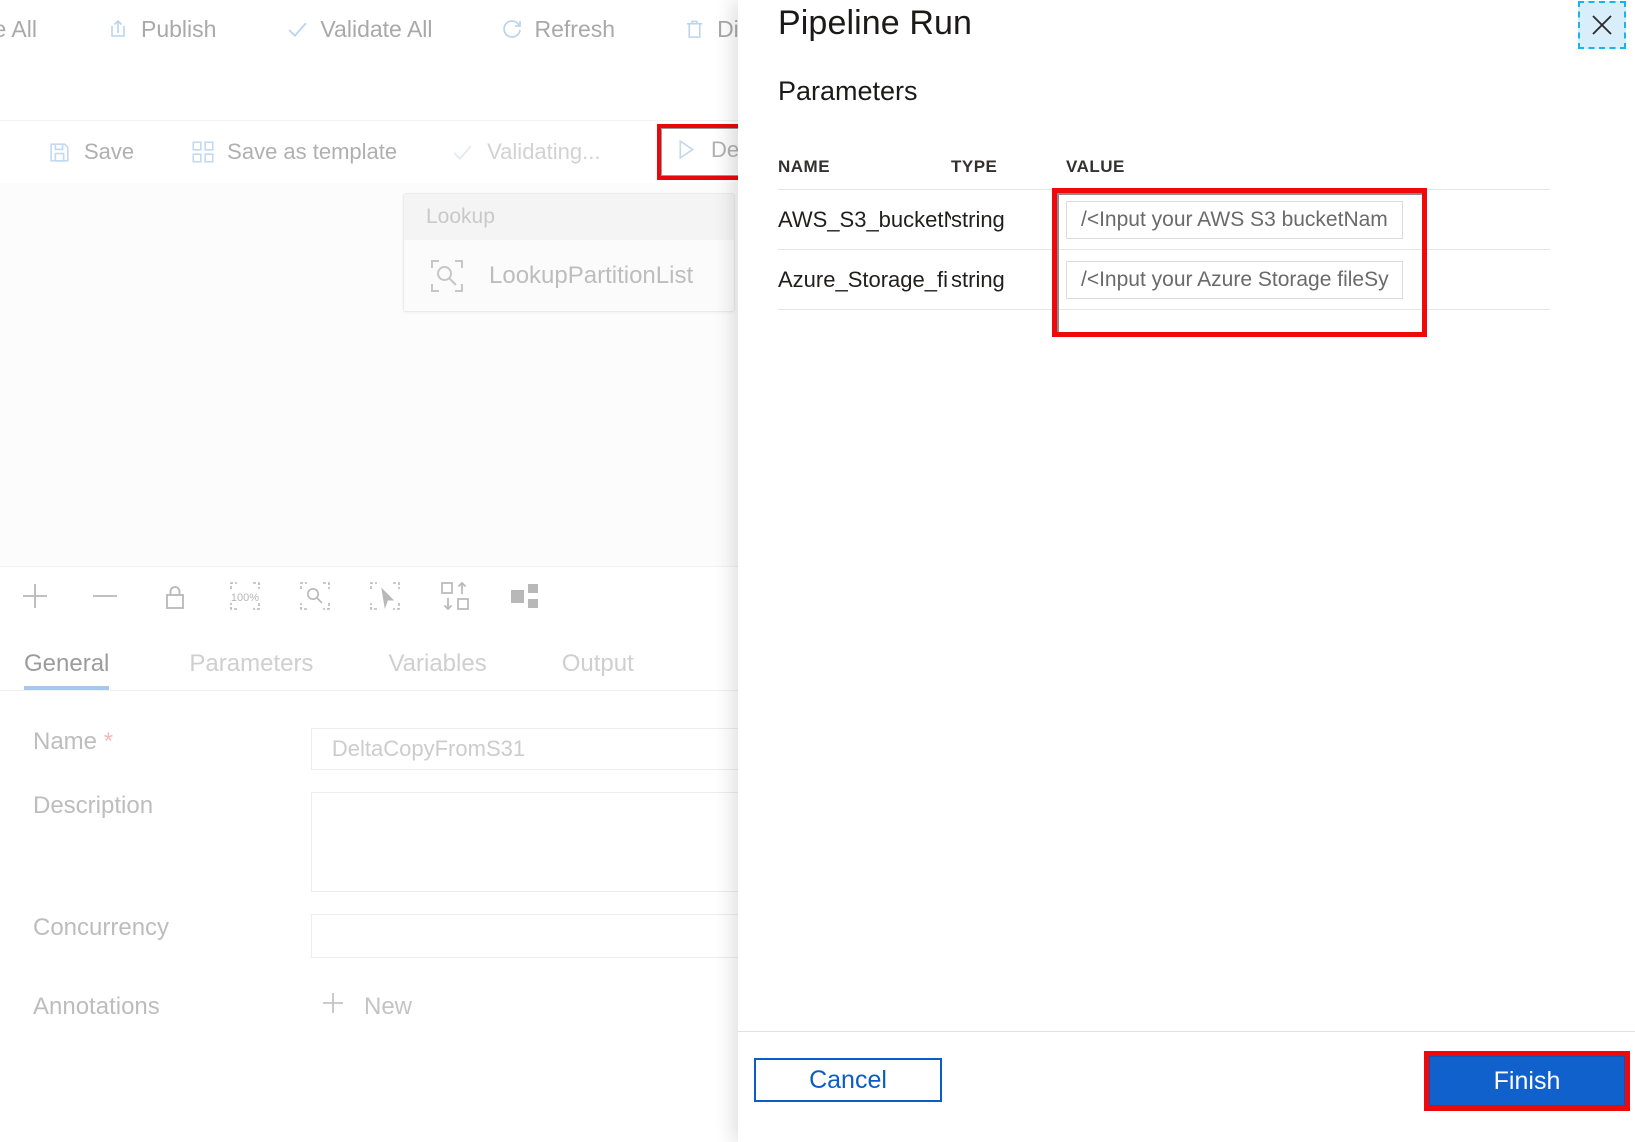 The image size is (1635, 1142). Describe the element at coordinates (591, 275) in the screenshot. I see `activity-name-label: LookupPartitionList` at that location.